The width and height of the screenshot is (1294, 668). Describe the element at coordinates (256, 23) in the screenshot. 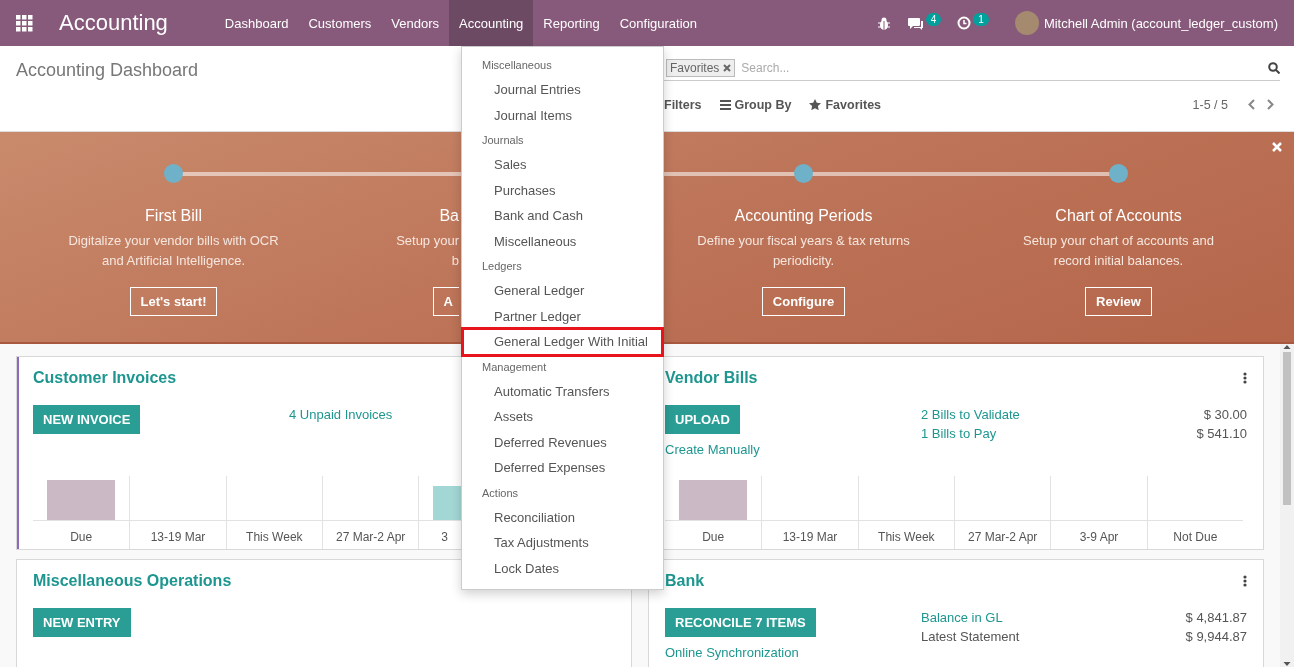

I see `menu-item: Dashboard` at that location.